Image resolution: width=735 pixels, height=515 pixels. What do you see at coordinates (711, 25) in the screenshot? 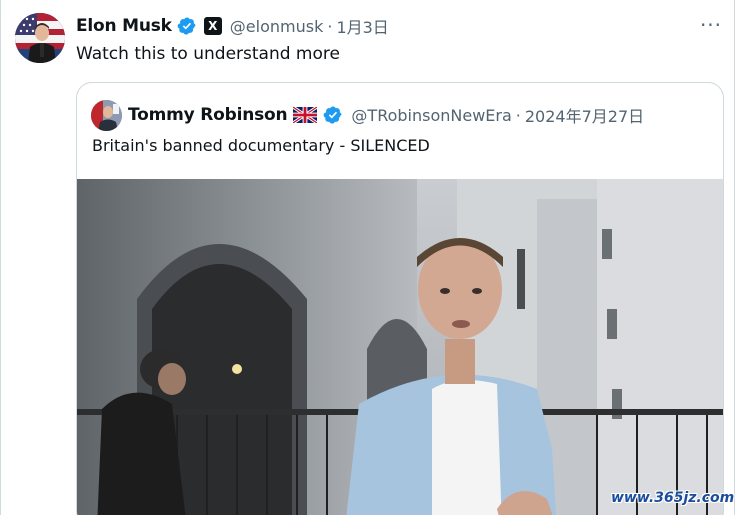
I see `more-options-icon: ···` at bounding box center [711, 25].